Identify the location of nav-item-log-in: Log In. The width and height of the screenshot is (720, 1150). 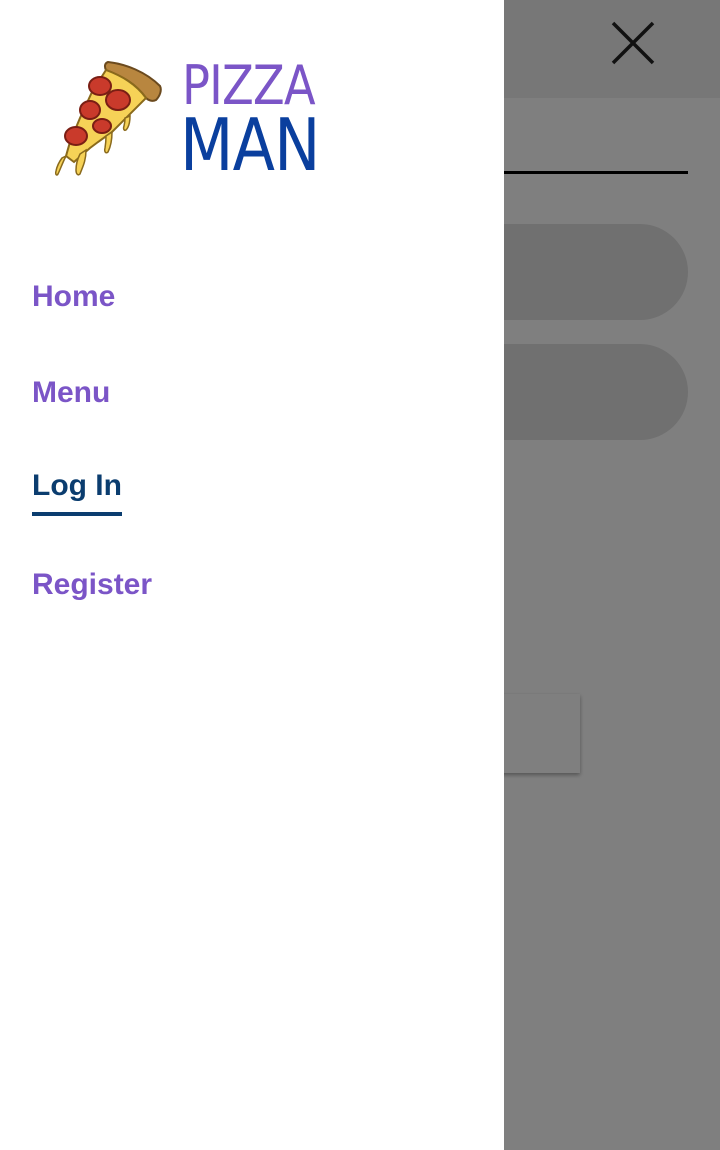
(92, 508).